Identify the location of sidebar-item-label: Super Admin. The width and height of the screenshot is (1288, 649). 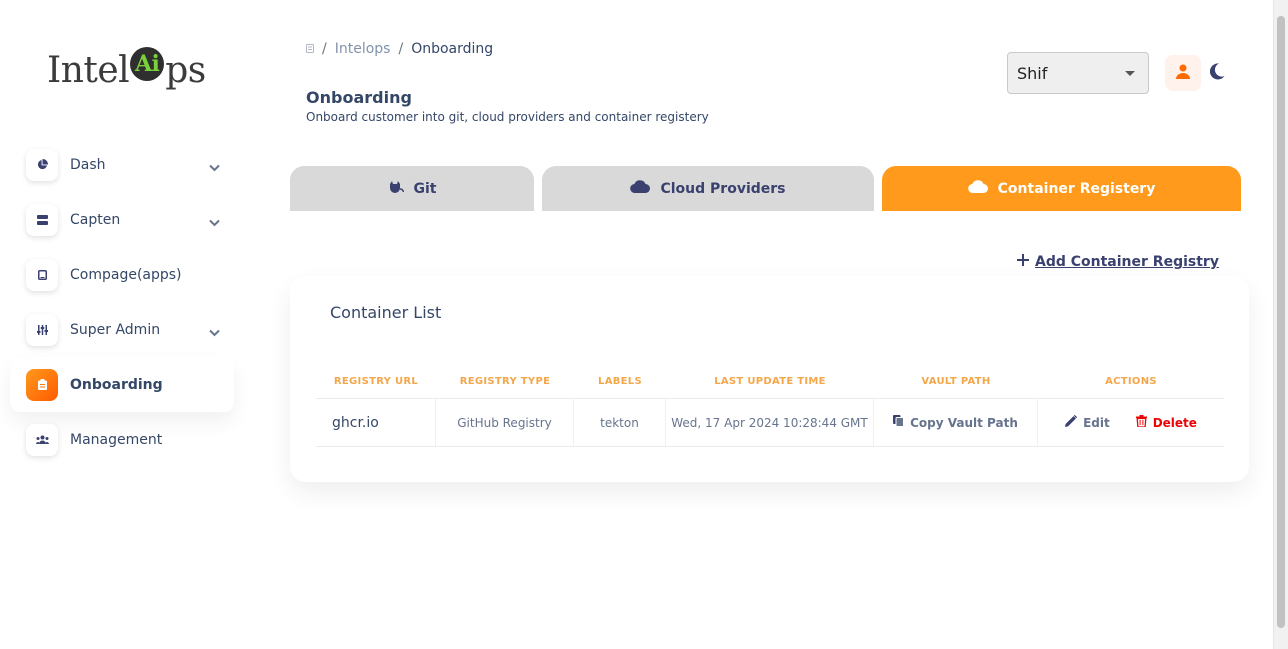
(115, 329).